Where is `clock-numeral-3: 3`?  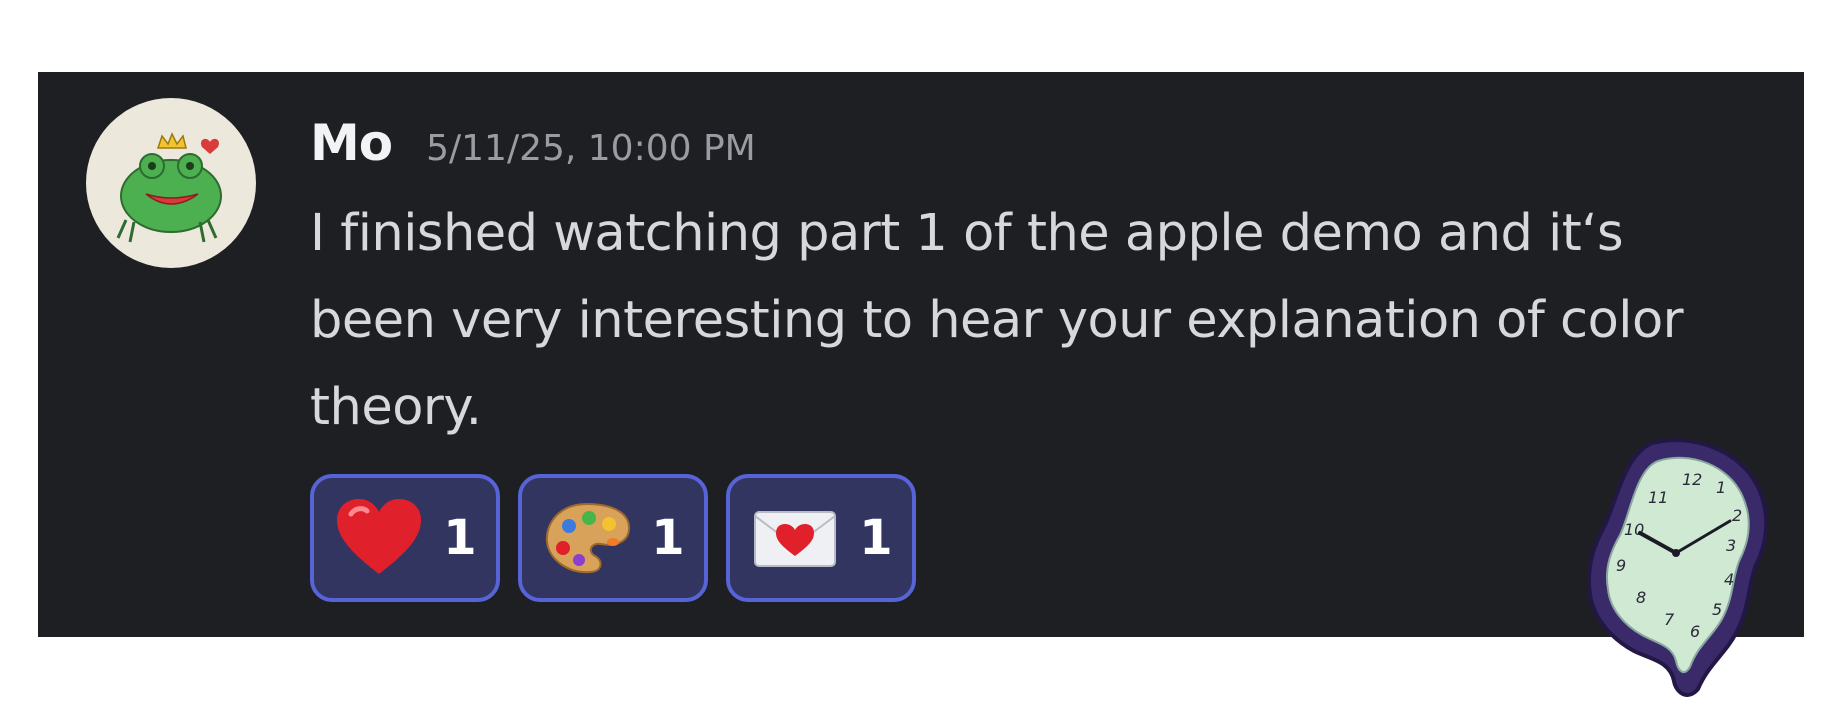 clock-numeral-3: 3 is located at coordinates (1731, 545).